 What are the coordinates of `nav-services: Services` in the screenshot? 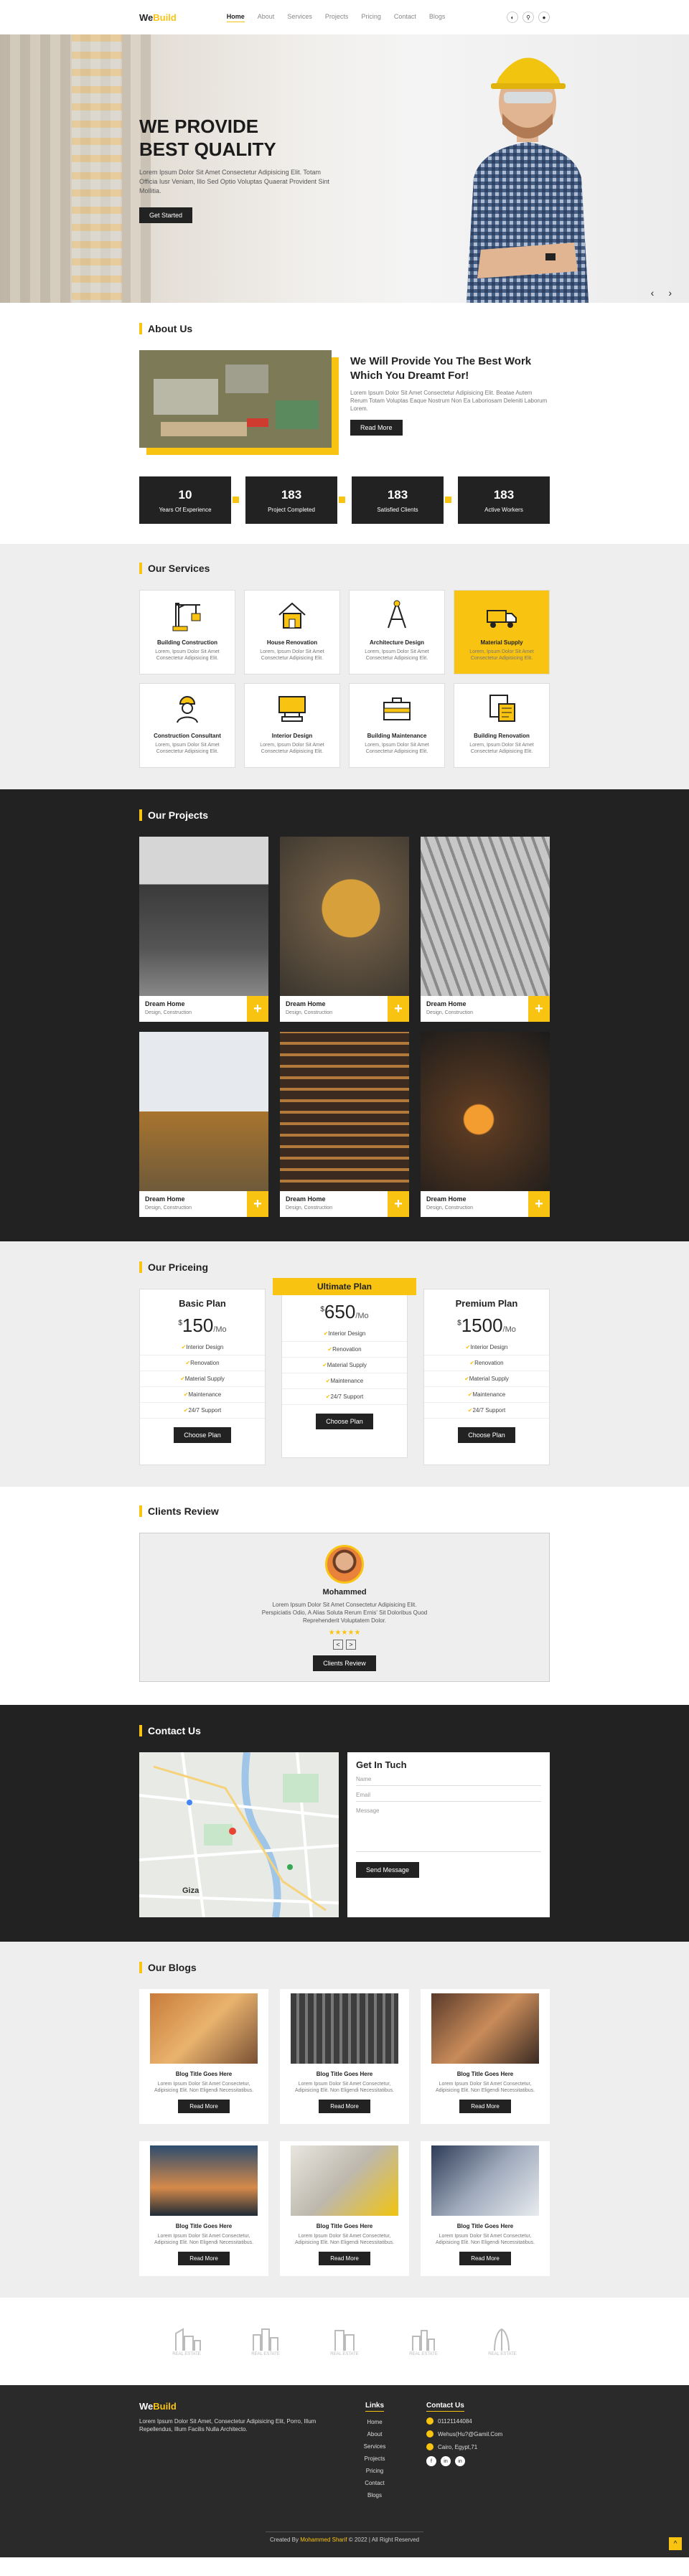 It's located at (299, 17).